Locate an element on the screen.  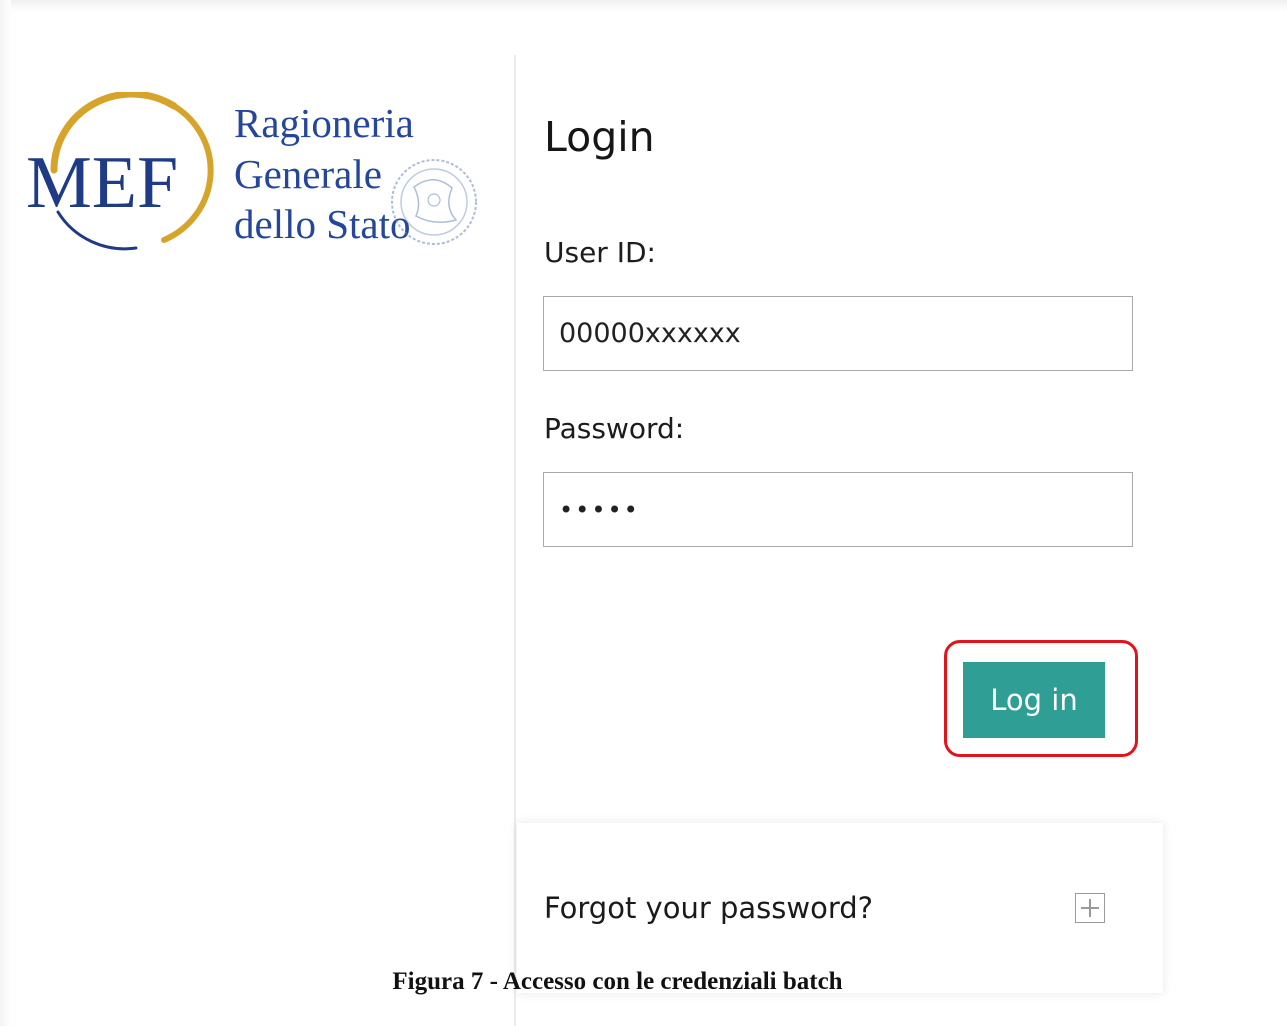
user-id-label: User ID: is located at coordinates (600, 252).